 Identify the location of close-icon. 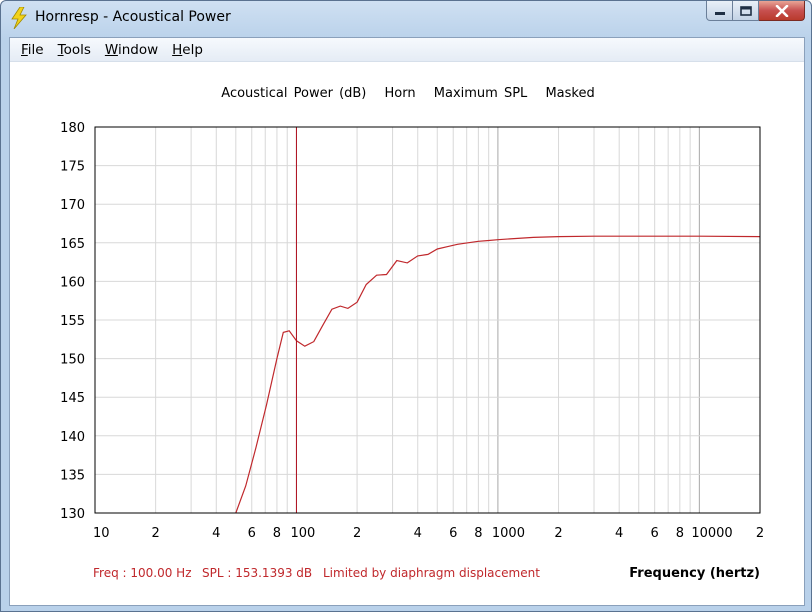
(781, 10).